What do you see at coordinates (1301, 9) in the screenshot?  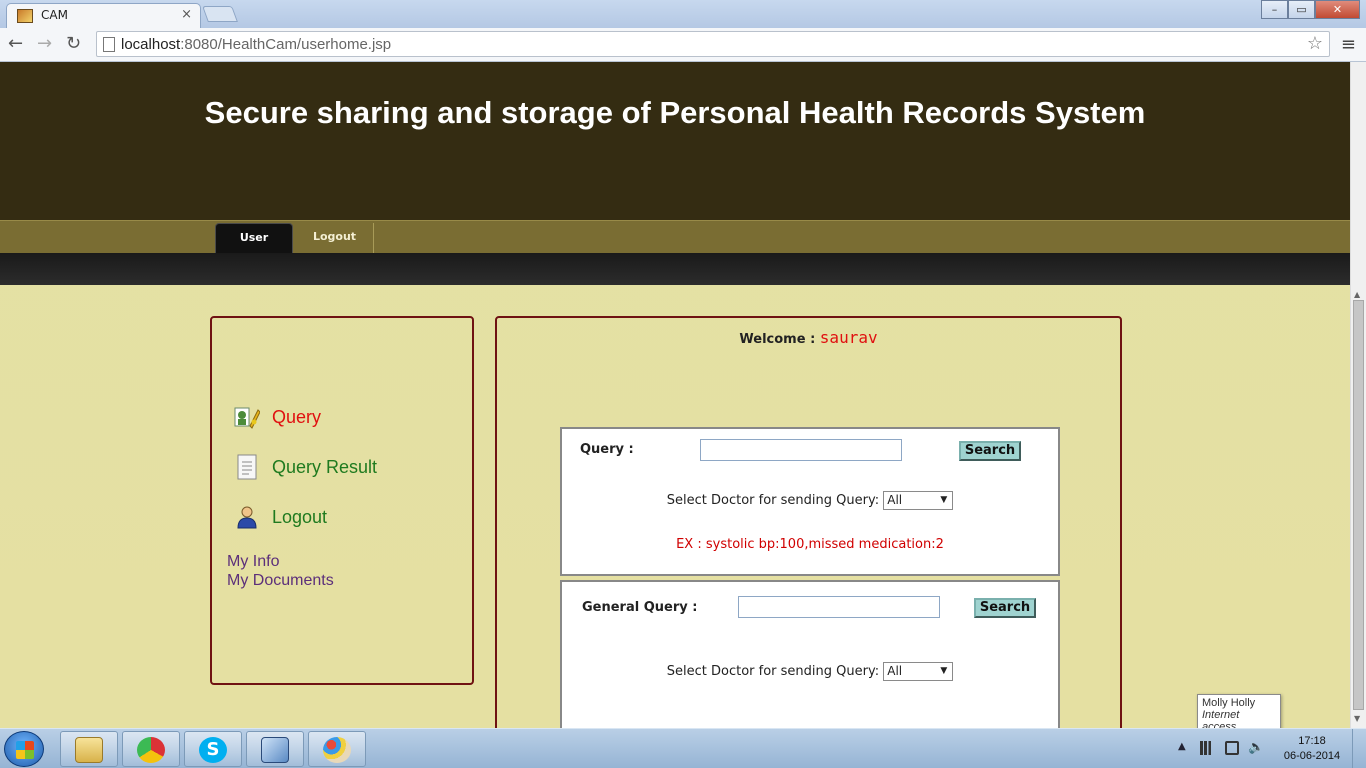 I see `maximize-button: ▭` at bounding box center [1301, 9].